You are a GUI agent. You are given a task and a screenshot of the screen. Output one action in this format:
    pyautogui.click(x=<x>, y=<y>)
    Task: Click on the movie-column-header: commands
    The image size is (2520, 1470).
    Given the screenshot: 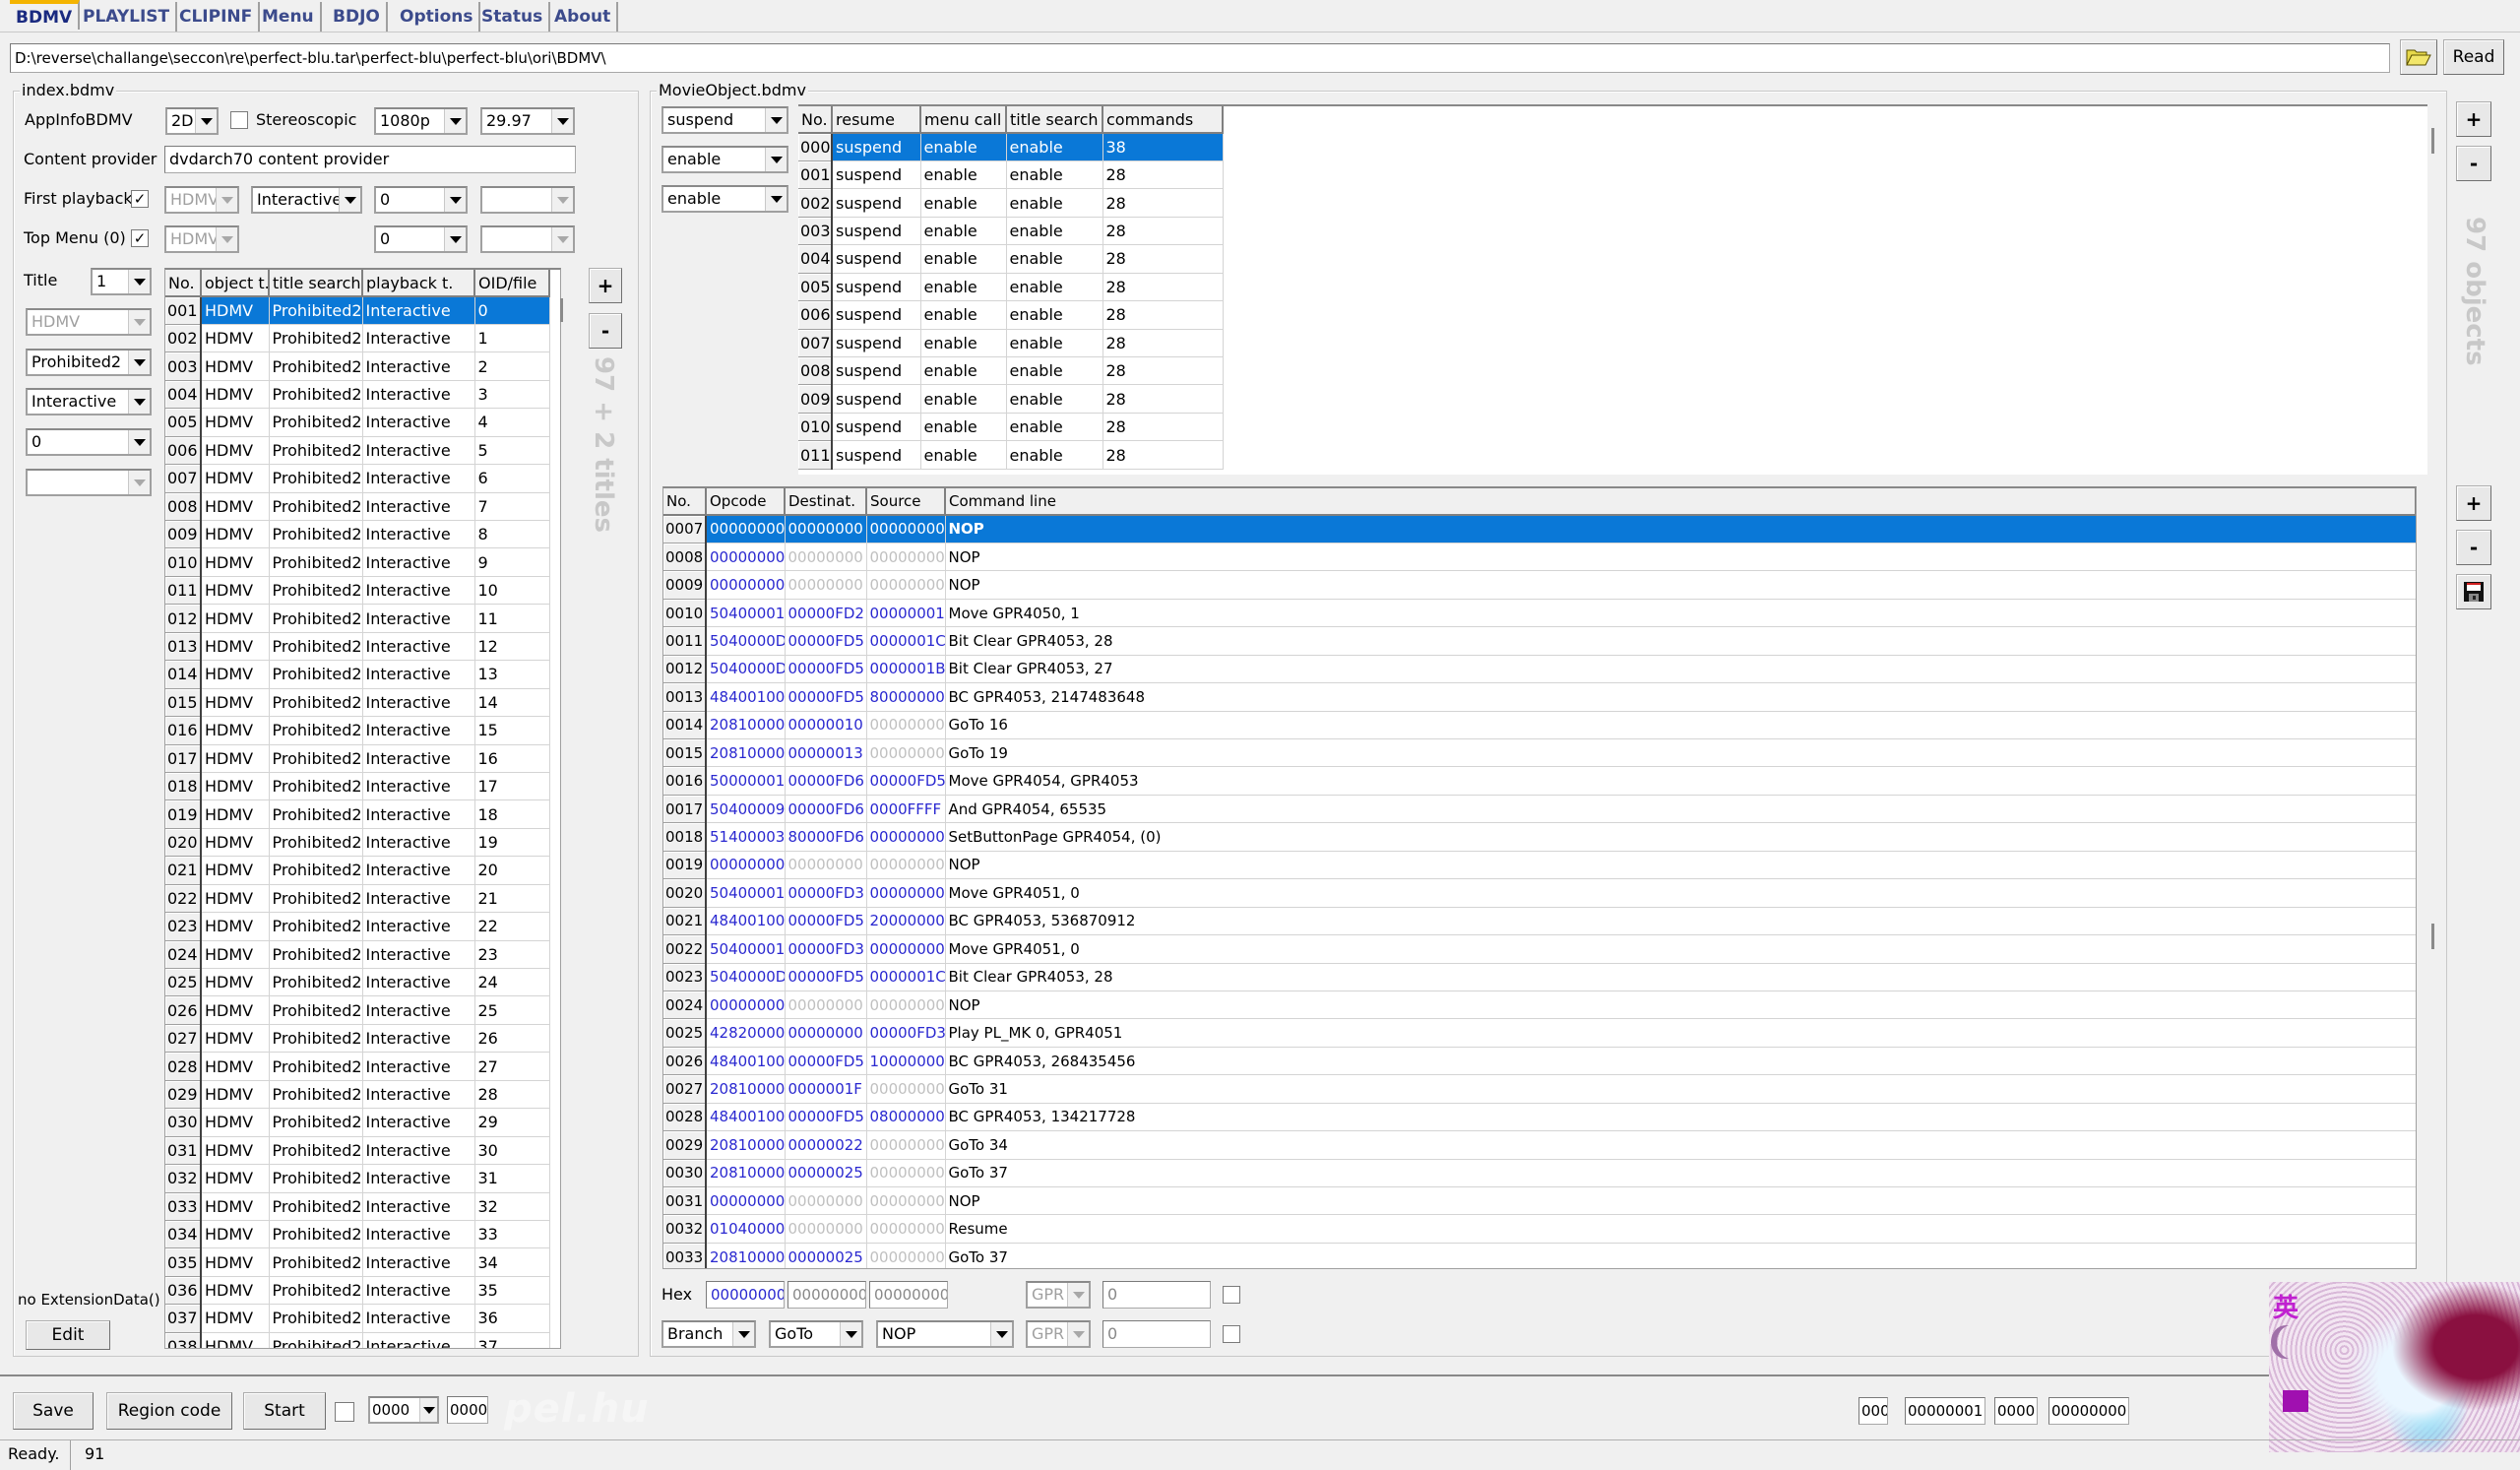 What is the action you would take?
    pyautogui.click(x=1163, y=120)
    